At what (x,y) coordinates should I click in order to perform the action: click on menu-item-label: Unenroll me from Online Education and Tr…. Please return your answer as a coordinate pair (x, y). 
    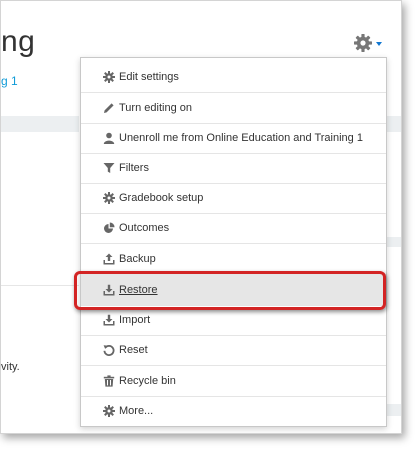
    Looking at the image, I should click on (241, 138).